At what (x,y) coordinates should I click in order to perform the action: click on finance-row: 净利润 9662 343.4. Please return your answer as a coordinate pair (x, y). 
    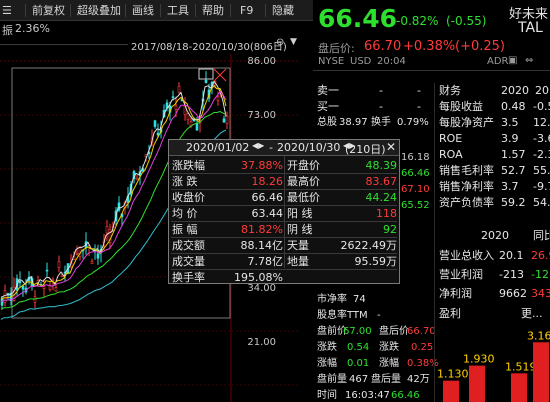
    Looking at the image, I should click on (494, 294).